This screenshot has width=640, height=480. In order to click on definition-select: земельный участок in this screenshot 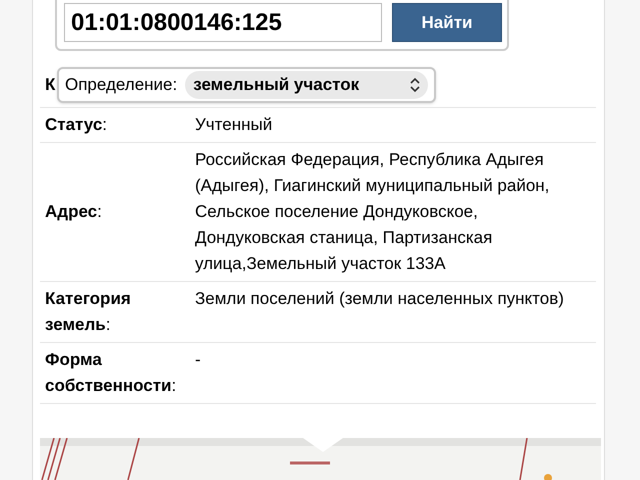, I will do `click(306, 85)`.